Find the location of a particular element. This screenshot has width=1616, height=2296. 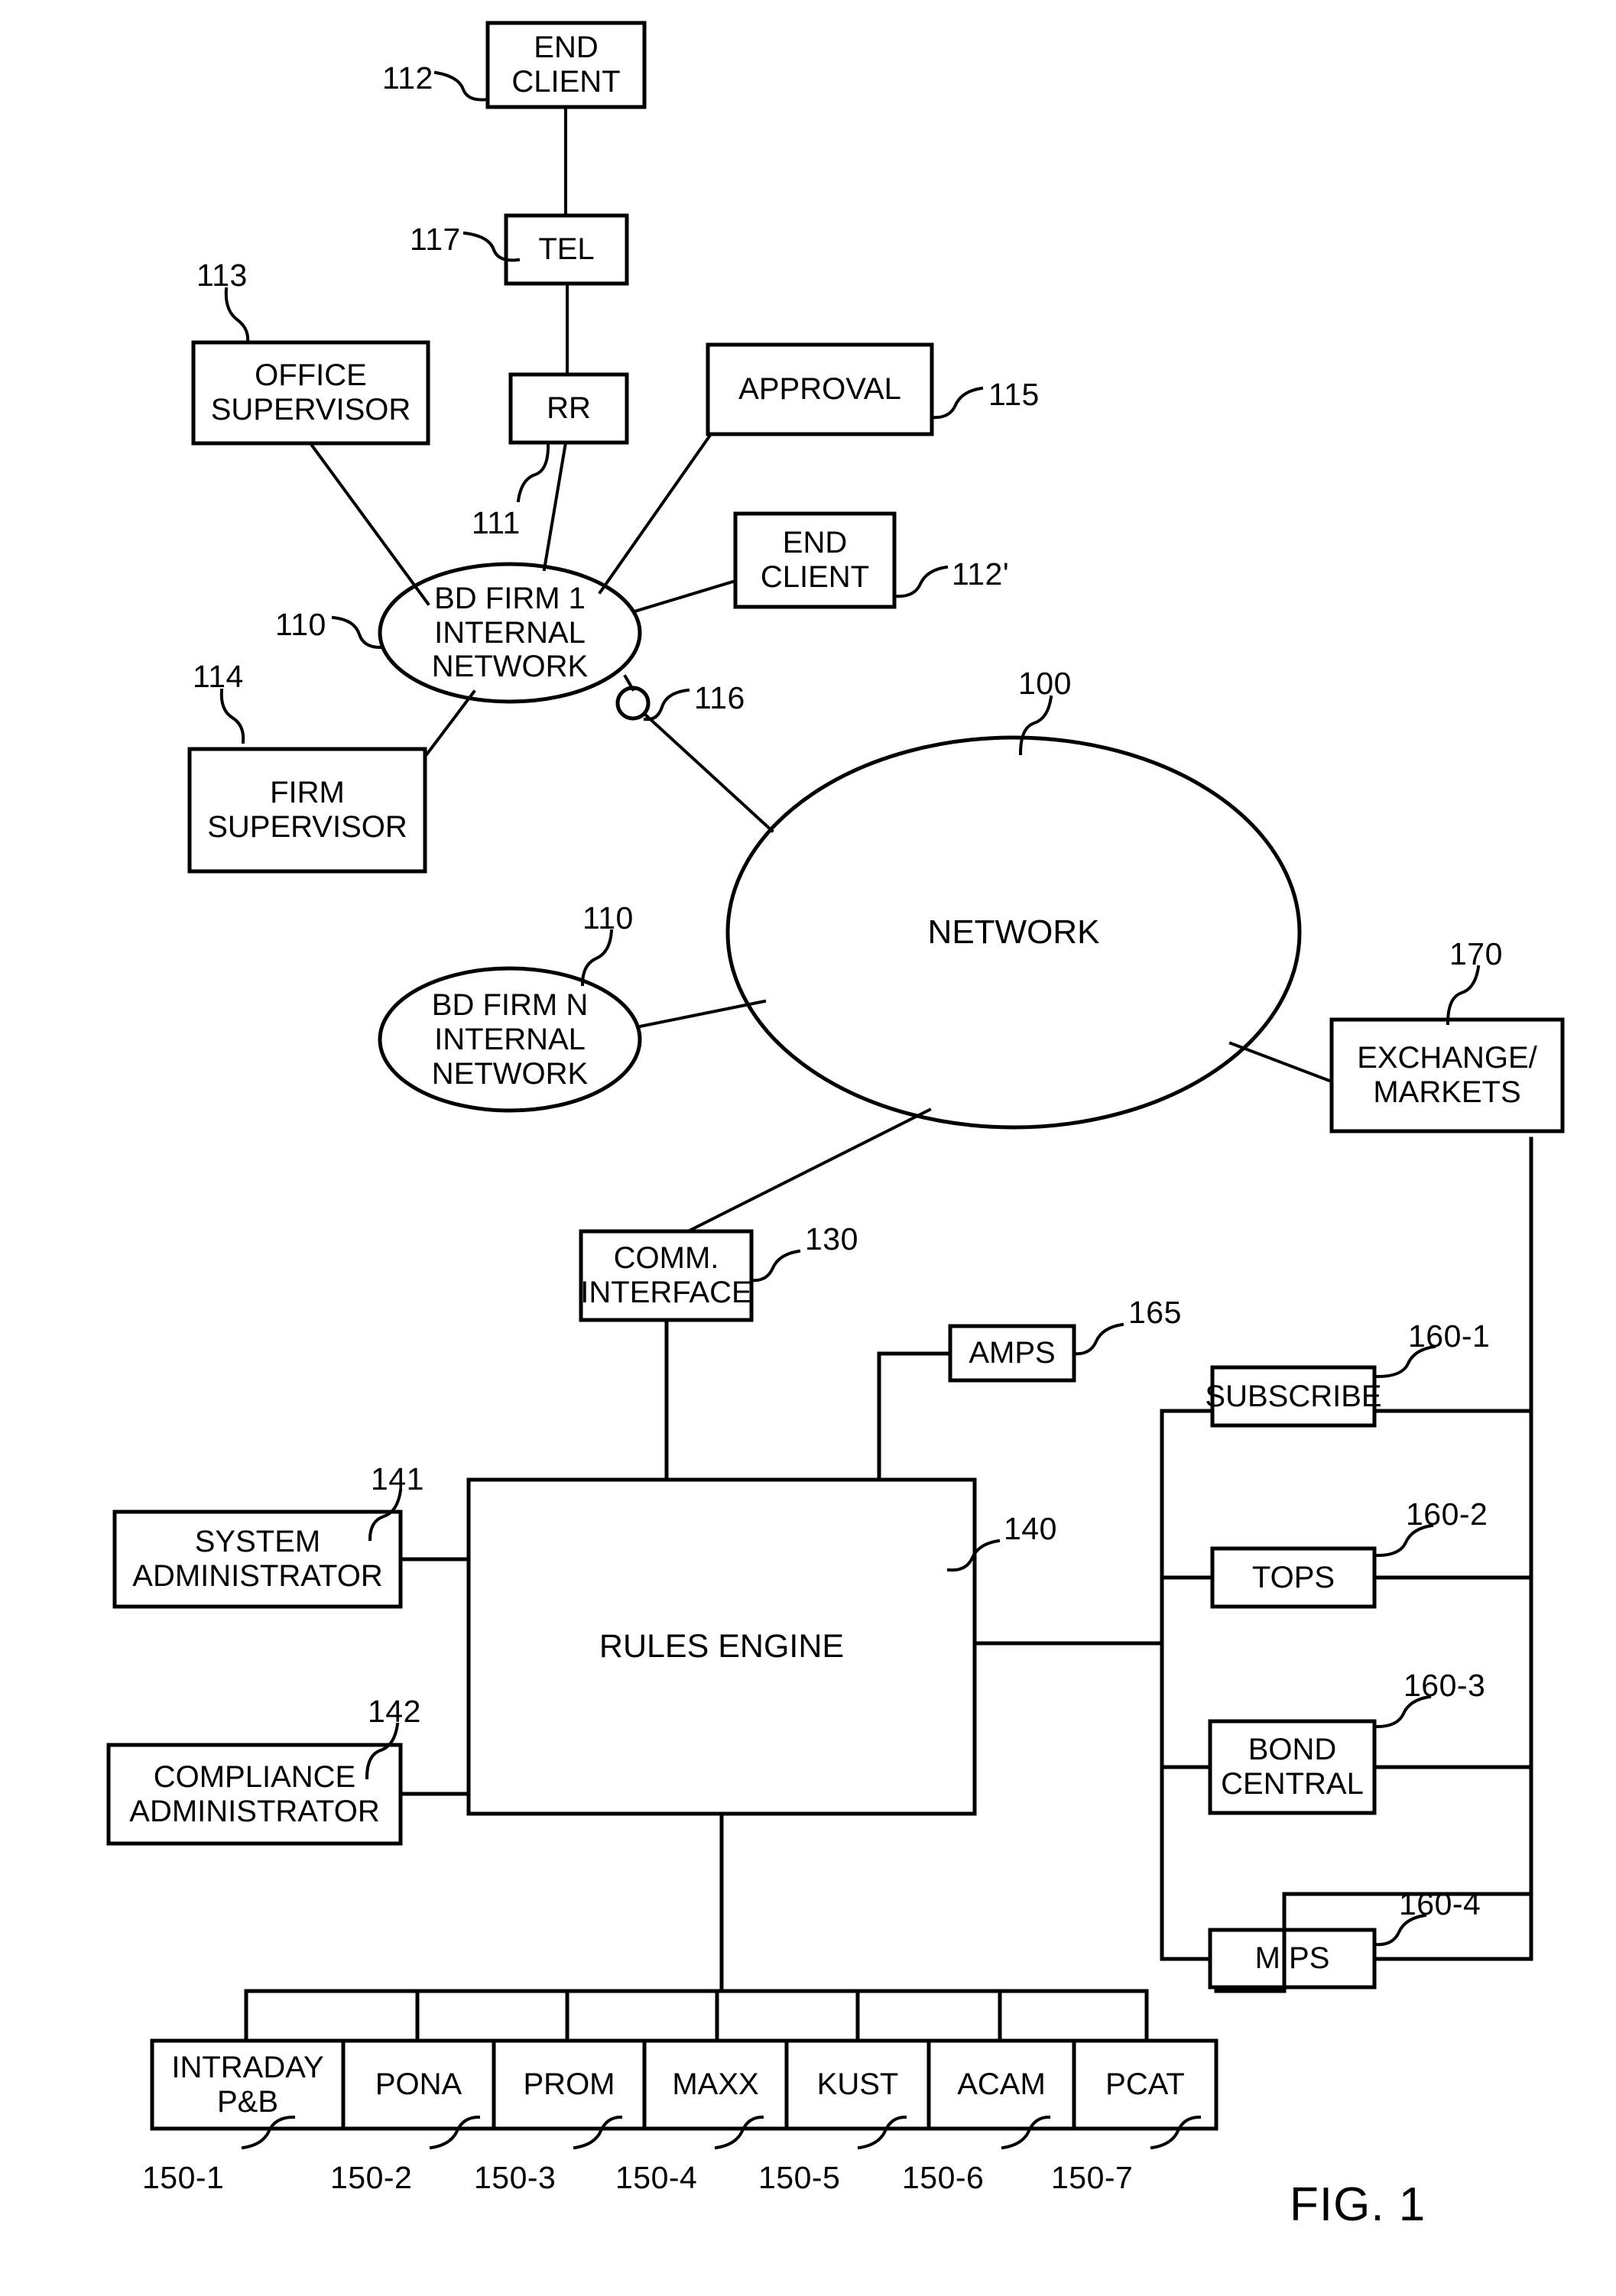

shape-subscribe is located at coordinates (1293, 1396).